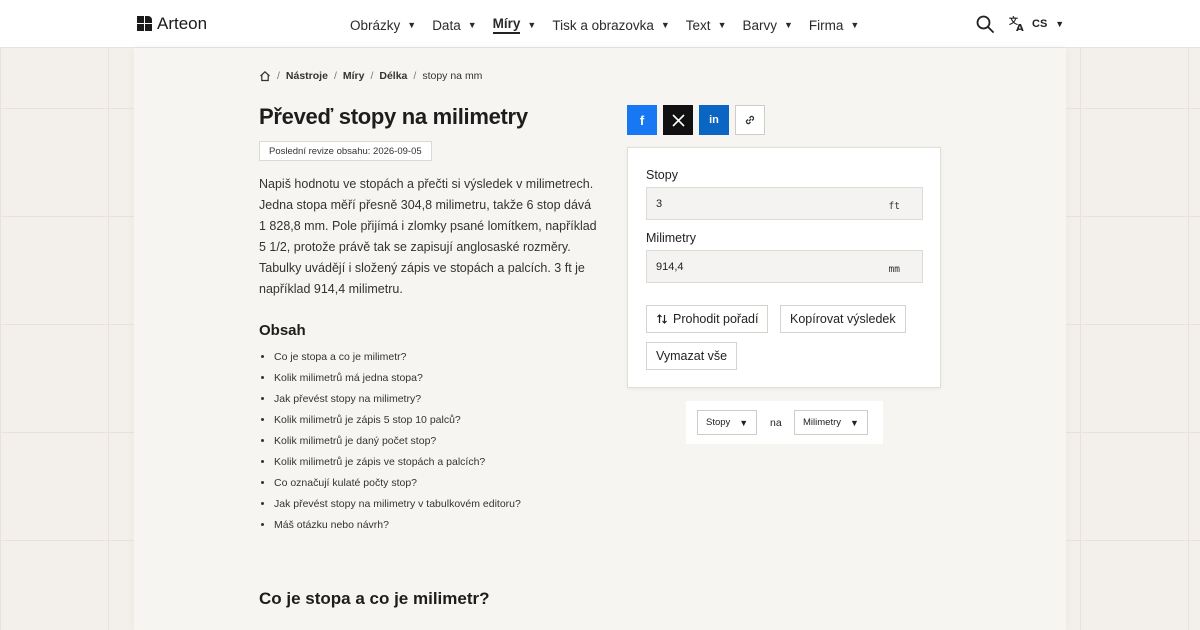 The height and width of the screenshot is (630, 1200). Describe the element at coordinates (393, 116) in the screenshot. I see `page-title: Převeď stopy na milimetry` at that location.